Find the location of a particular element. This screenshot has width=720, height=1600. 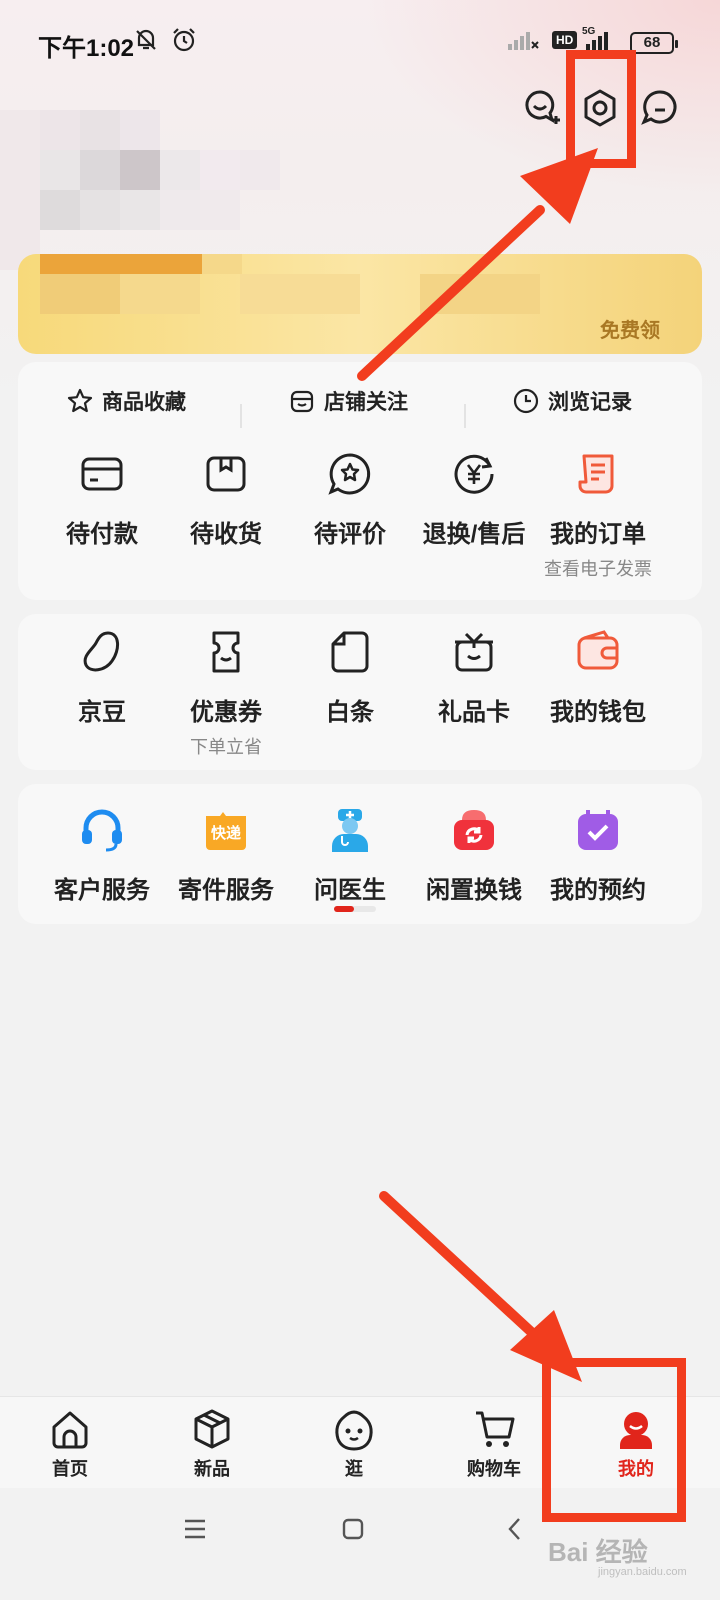

annotation-arrow-settings is located at coordinates (451, 293).